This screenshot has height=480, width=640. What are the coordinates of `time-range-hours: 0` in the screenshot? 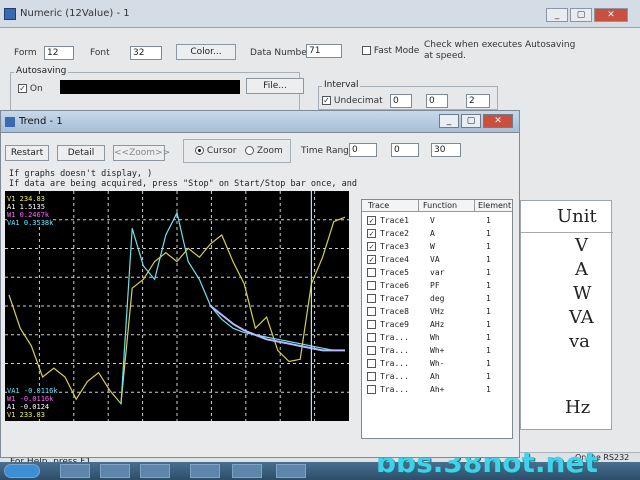 It's located at (363, 150).